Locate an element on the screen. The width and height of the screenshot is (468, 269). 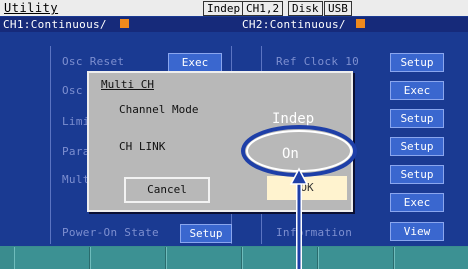
channel-status-bar: CH1:Continuous/ CH2:Continuous/ is located at coordinates (234, 24).